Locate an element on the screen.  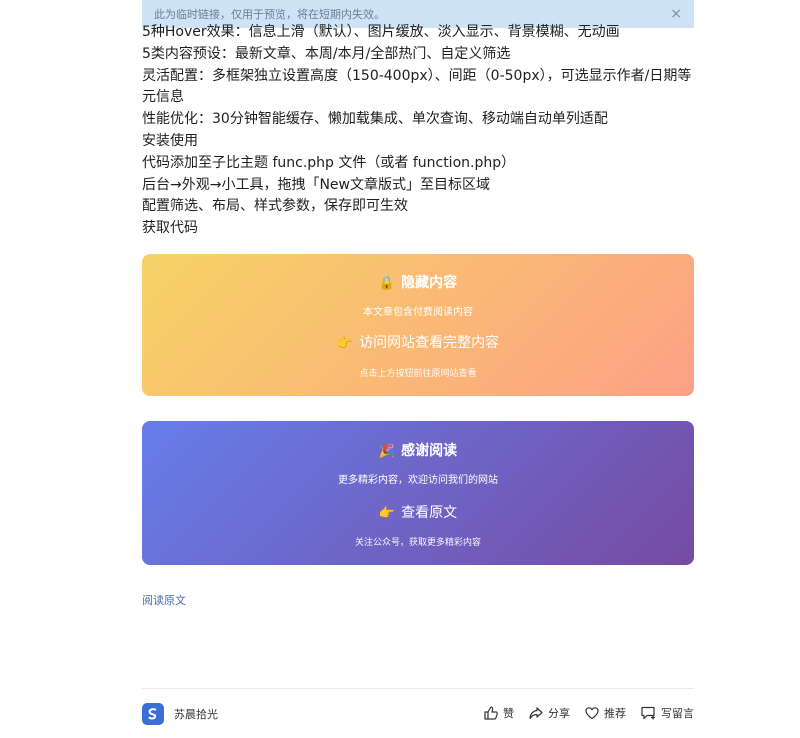
article-line: 后台→外观→小工具，拖拽「New文章版式」至目标区域 is located at coordinates (316, 184).